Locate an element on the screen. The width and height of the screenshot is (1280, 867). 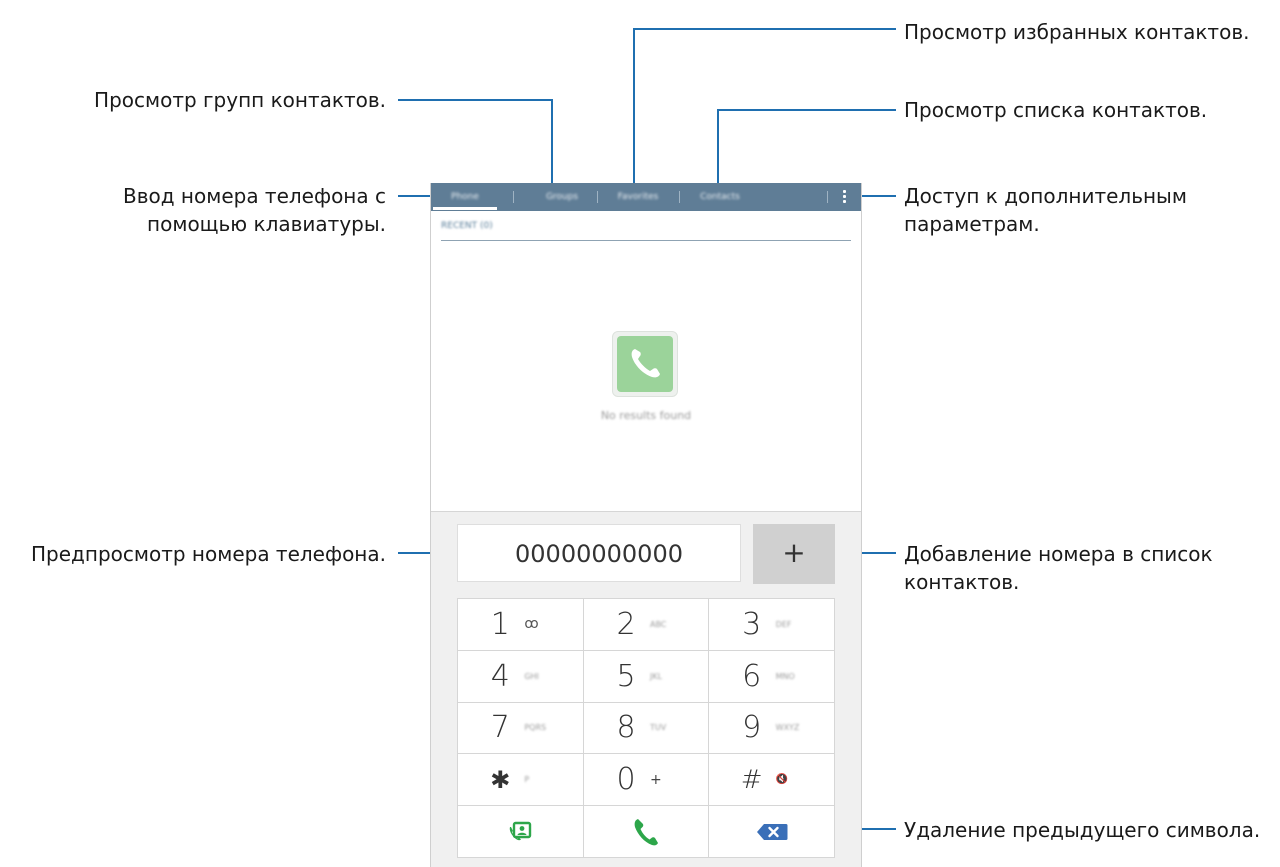
no-results-text: No results found is located at coordinates (646, 415).